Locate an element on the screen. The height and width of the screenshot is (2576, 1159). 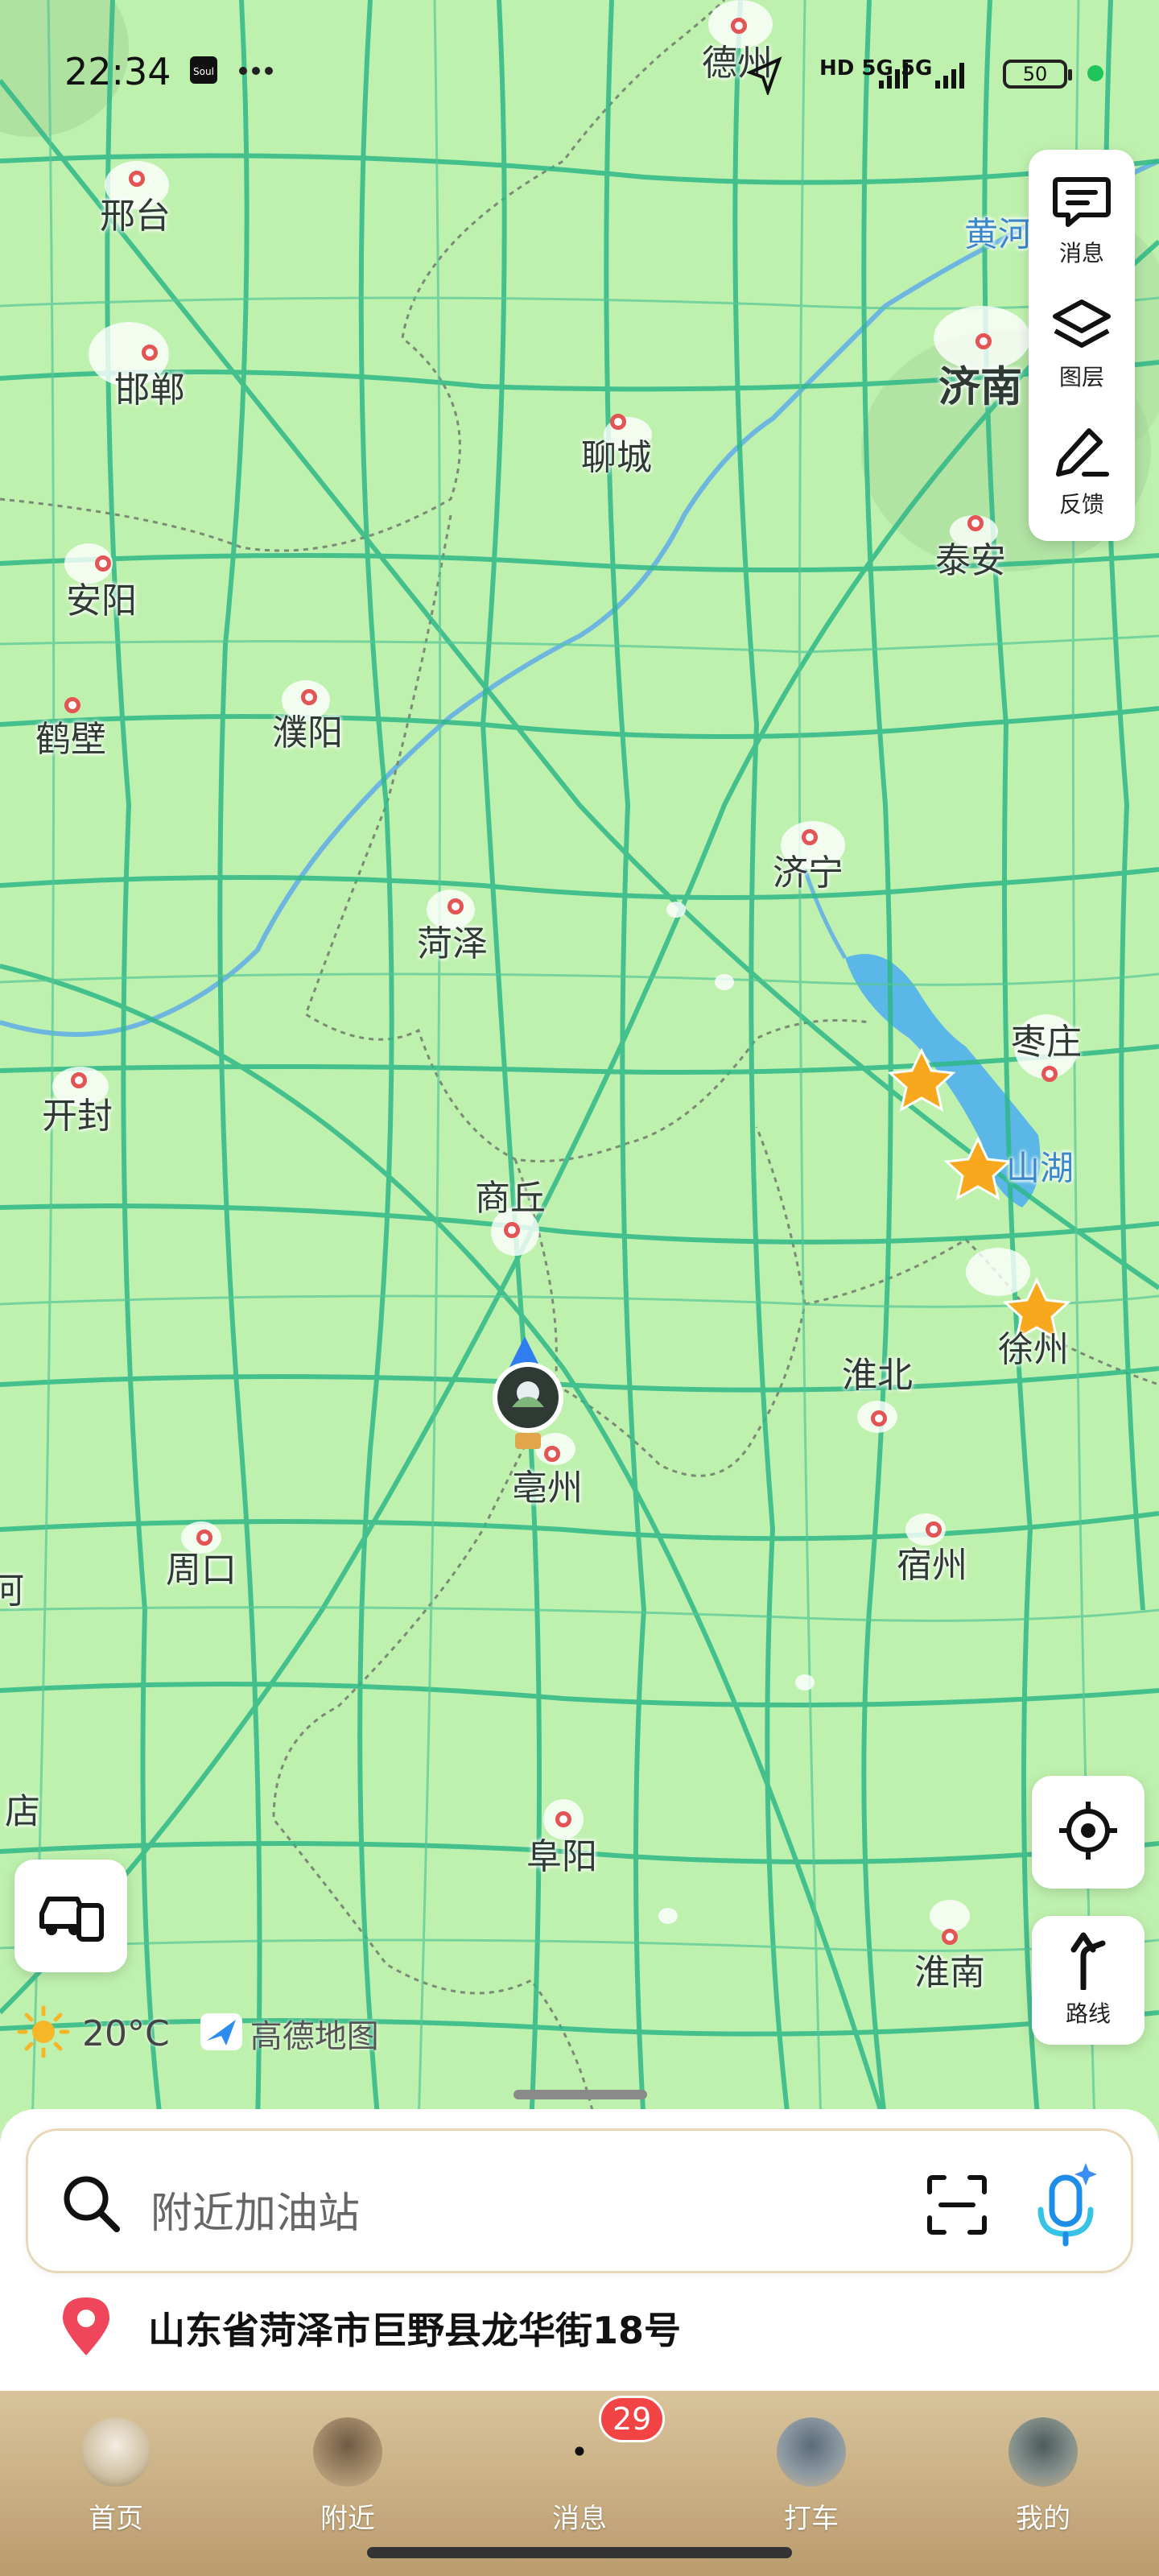
layers-icon is located at coordinates (1082, 327).